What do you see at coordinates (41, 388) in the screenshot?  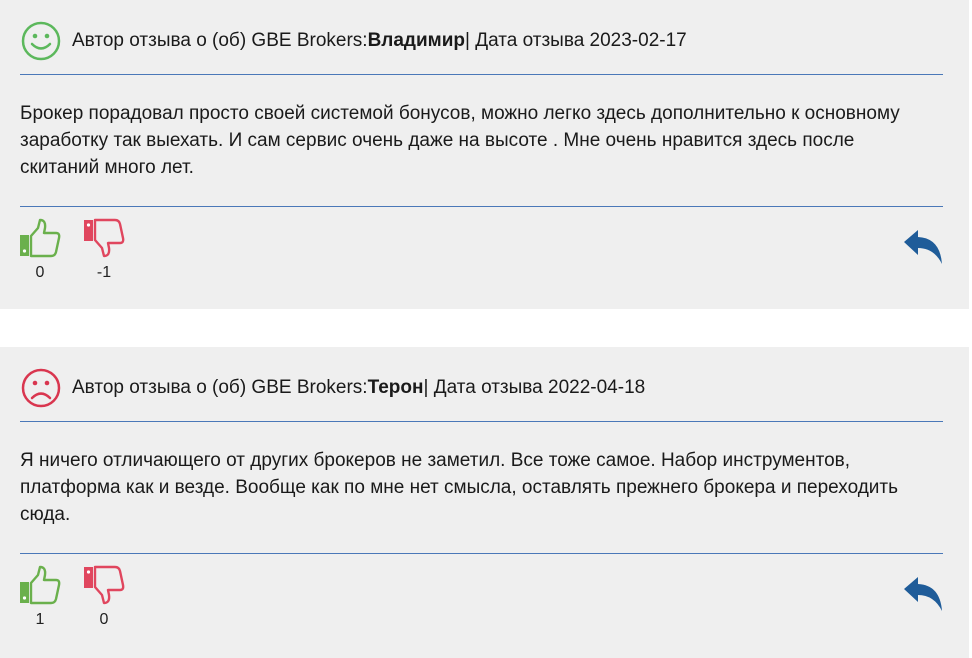 I see `smiley-sad-icon` at bounding box center [41, 388].